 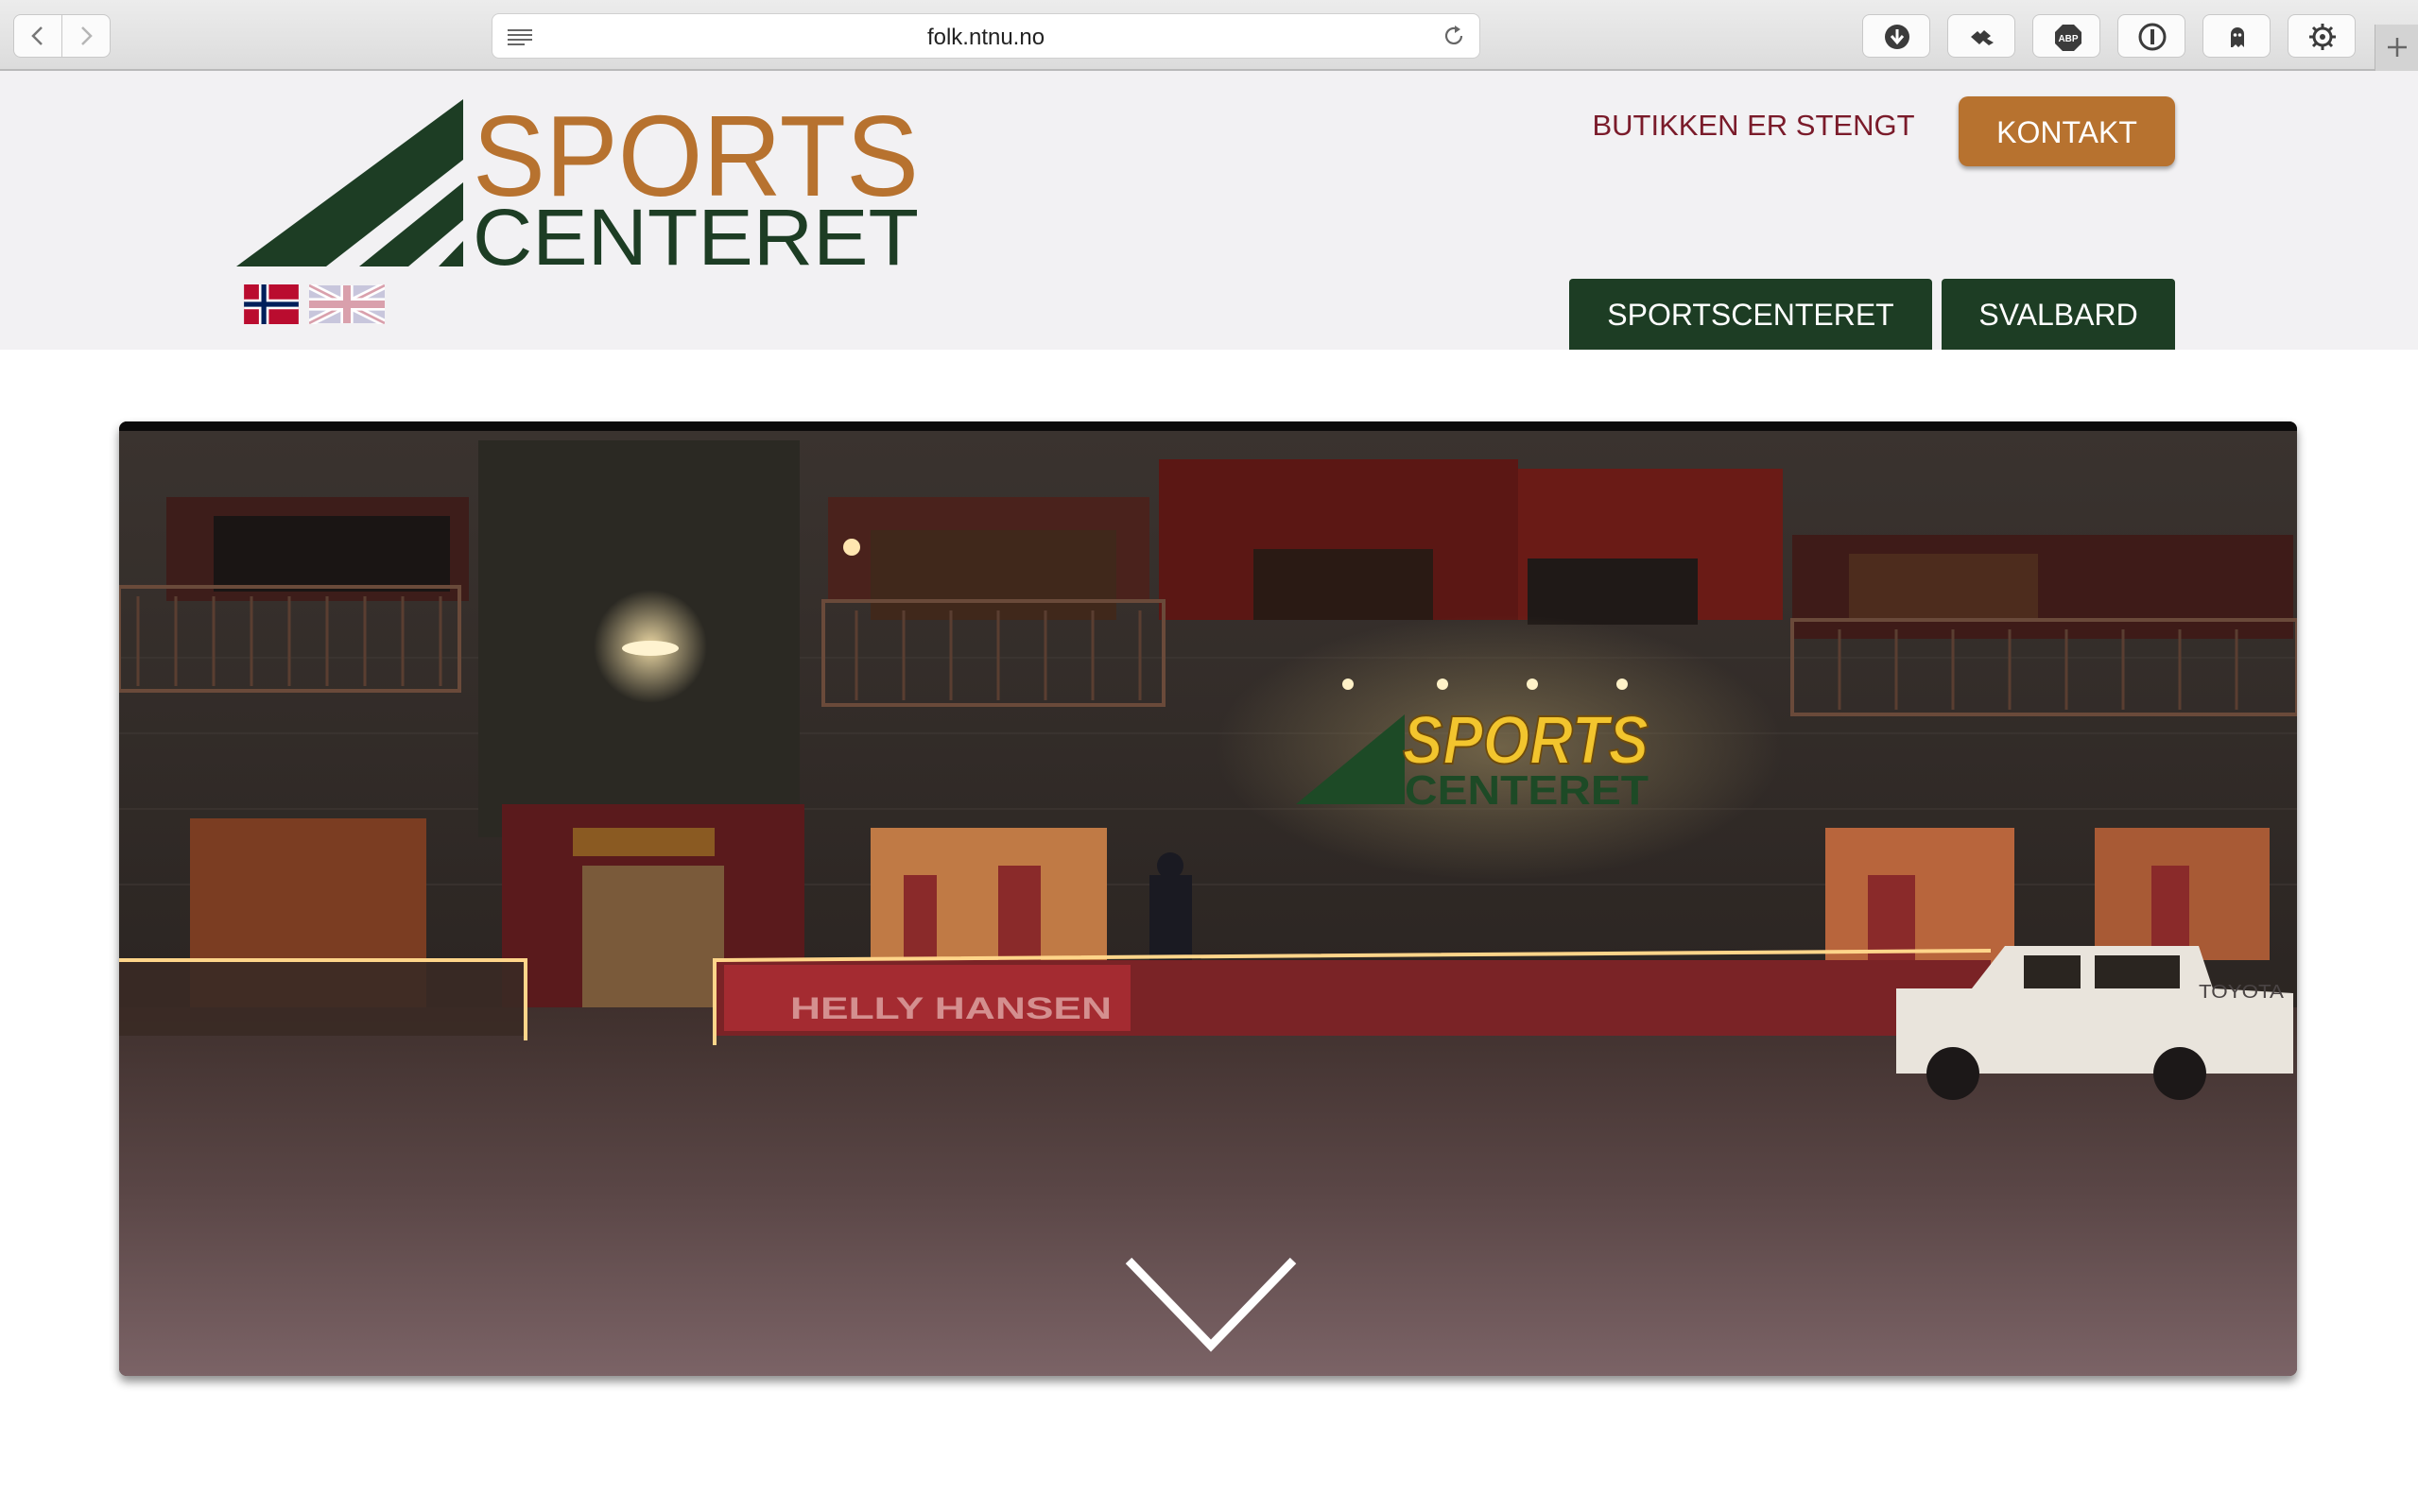 I want to click on plus-icon, so click(x=2397, y=47).